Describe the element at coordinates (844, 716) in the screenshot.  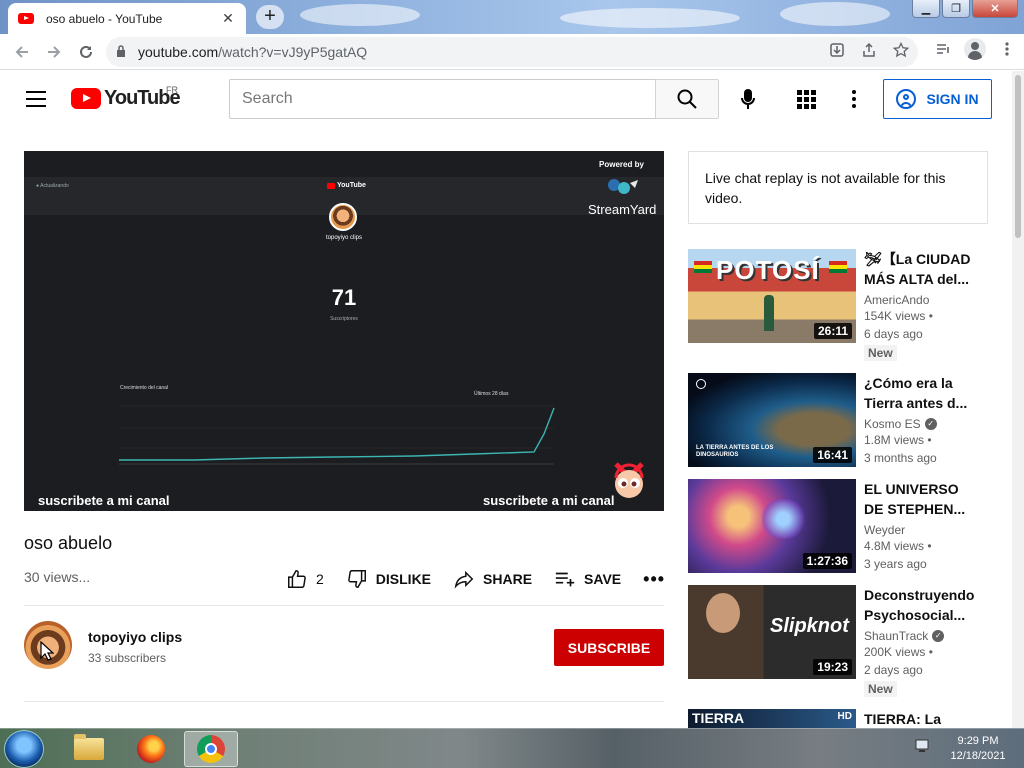
I see `hd-badge: HD` at that location.